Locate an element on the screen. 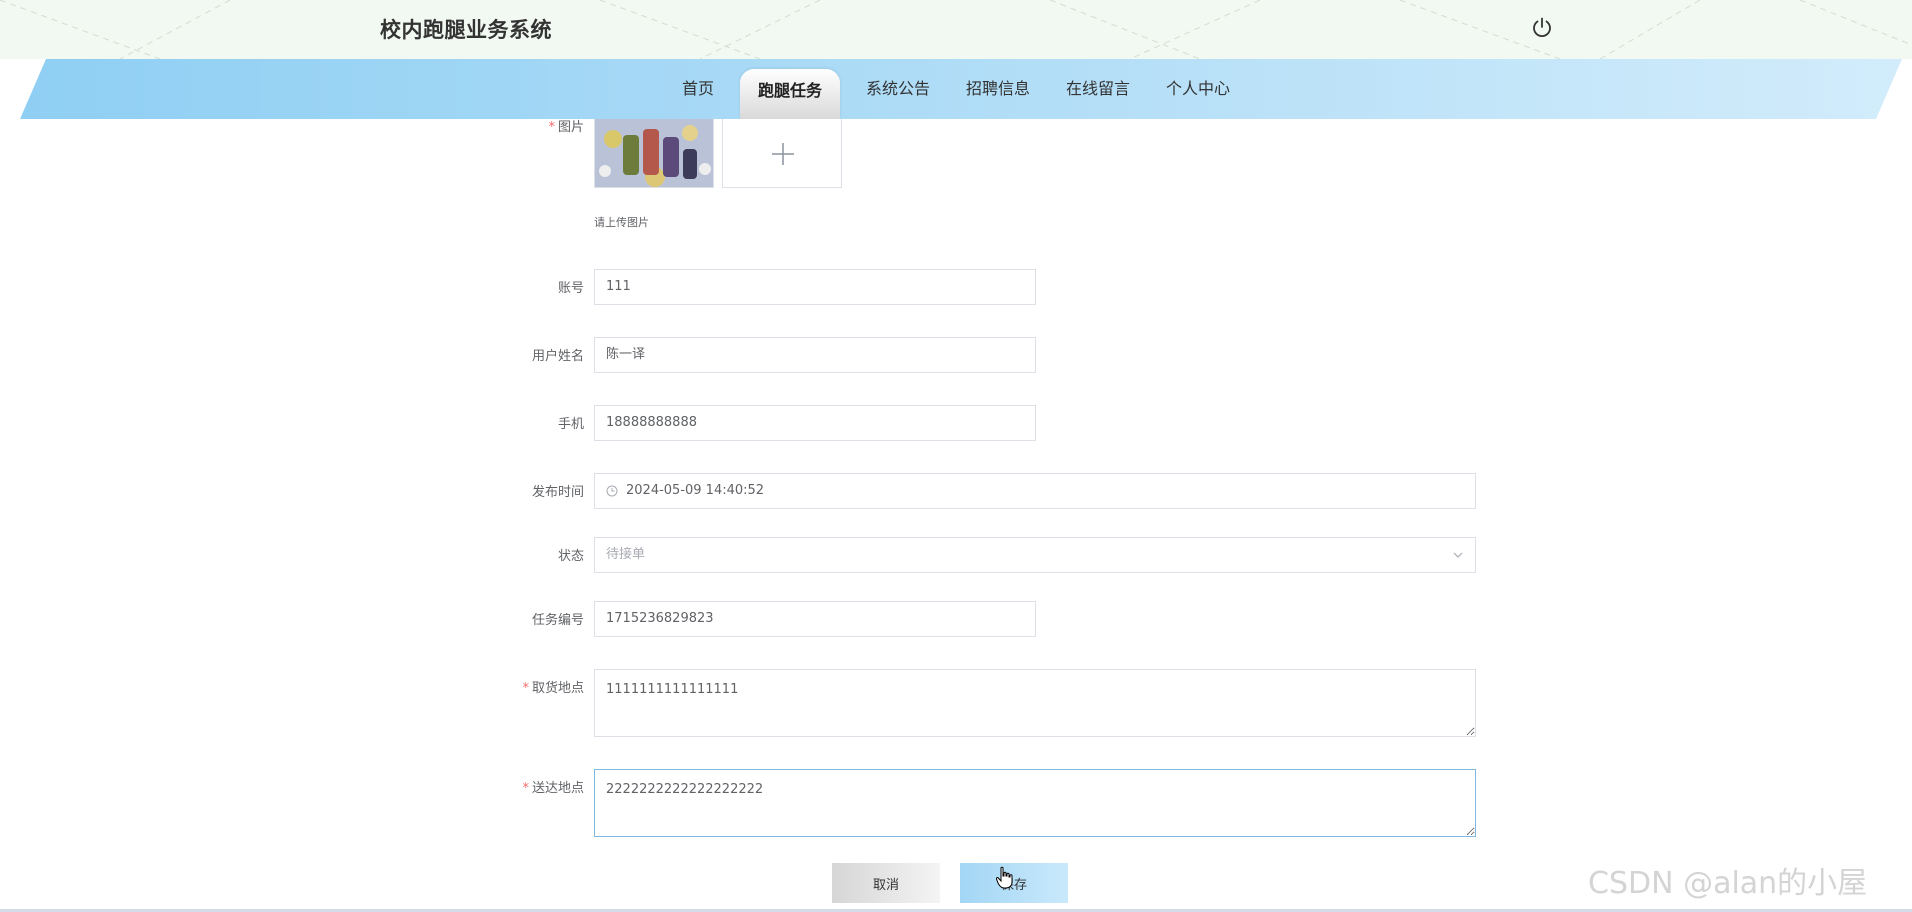  username-label: 用户姓名 is located at coordinates (557, 356).